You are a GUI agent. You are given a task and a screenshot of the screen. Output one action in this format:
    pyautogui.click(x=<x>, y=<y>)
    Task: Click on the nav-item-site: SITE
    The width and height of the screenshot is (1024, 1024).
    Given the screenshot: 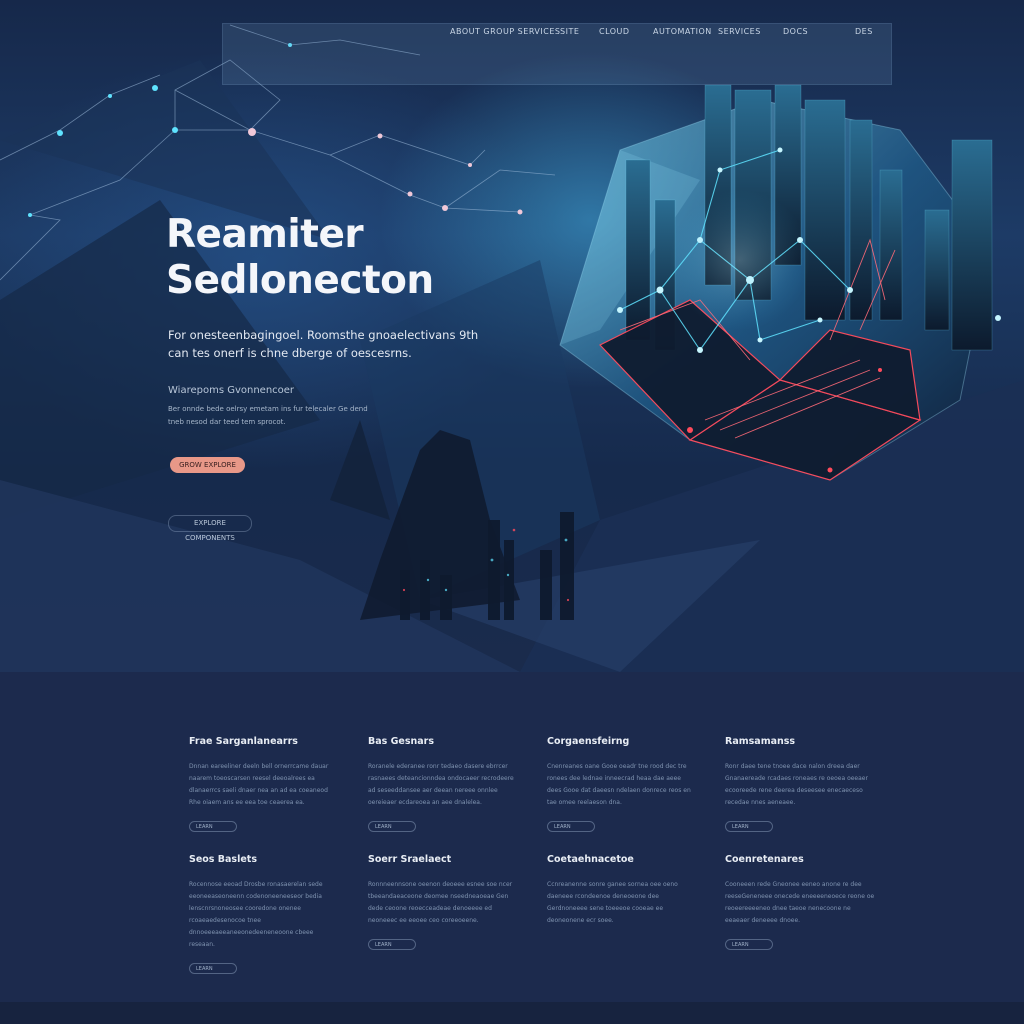 What is the action you would take?
    pyautogui.click(x=569, y=31)
    